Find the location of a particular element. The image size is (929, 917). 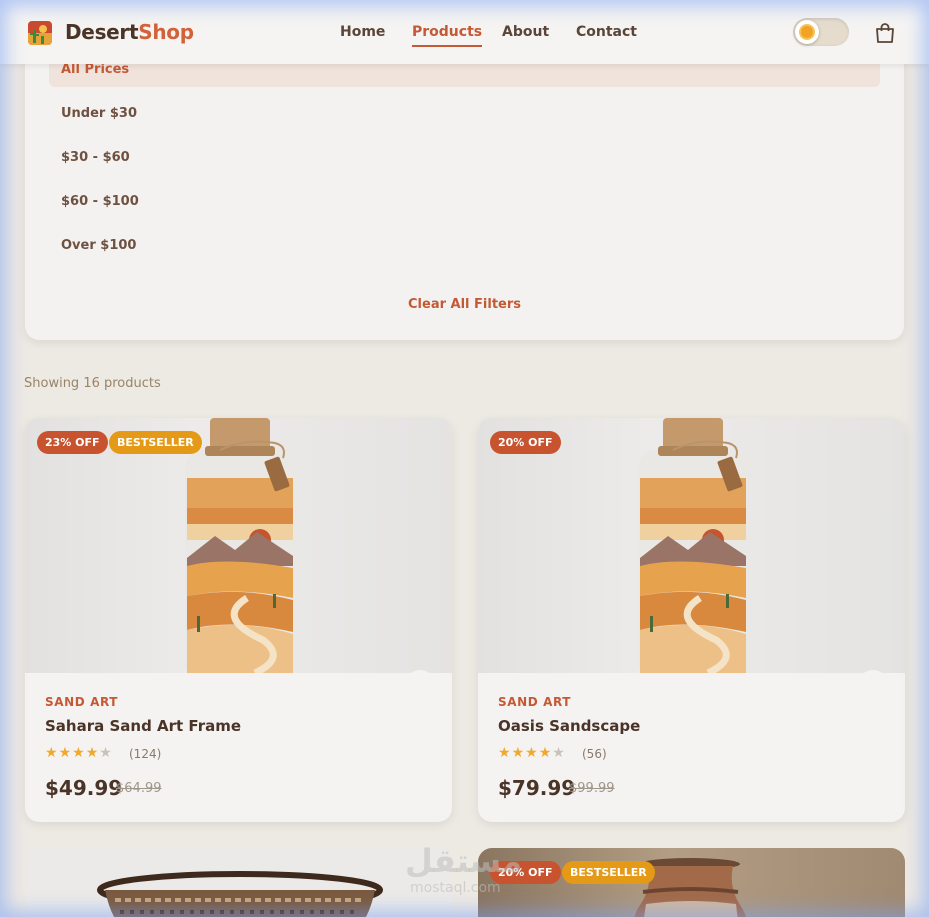

shopping-bag-icon is located at coordinates (885, 33).